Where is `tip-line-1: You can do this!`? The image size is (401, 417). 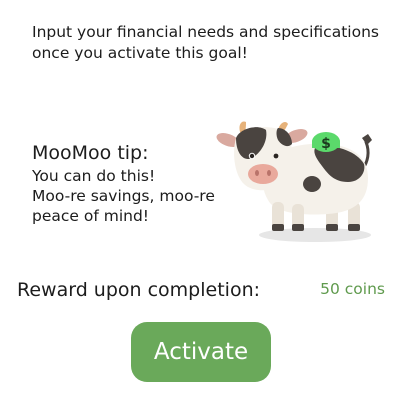 tip-line-1: You can do this! is located at coordinates (94, 176).